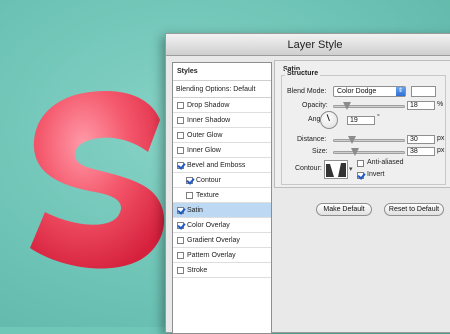  What do you see at coordinates (222, 72) in the screenshot?
I see `styles-header: Styles` at bounding box center [222, 72].